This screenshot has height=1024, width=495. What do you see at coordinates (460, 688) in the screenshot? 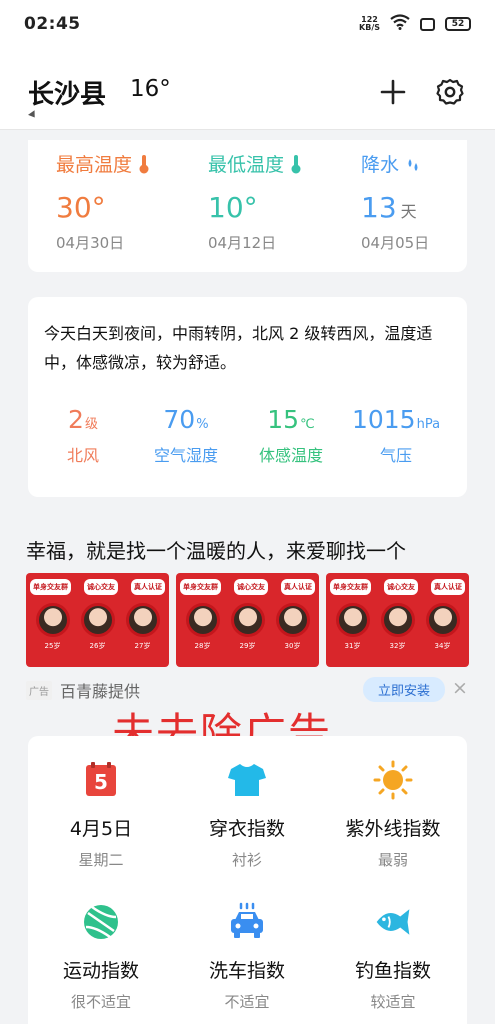
I see `ad-close-button: ×` at bounding box center [460, 688].